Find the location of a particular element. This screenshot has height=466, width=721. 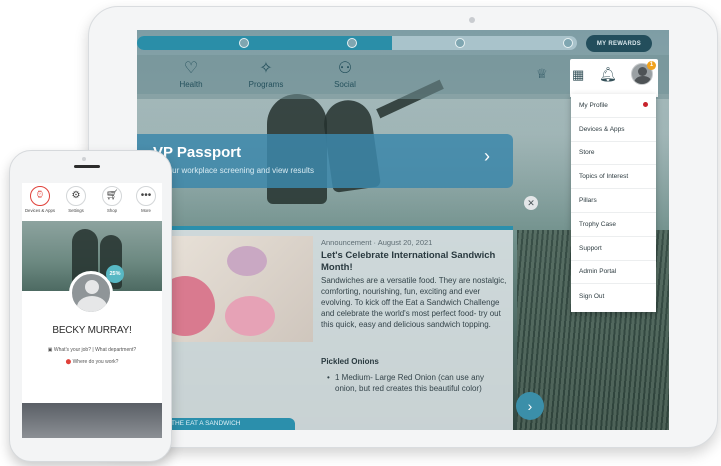

onion-bowl is located at coordinates (250, 316).